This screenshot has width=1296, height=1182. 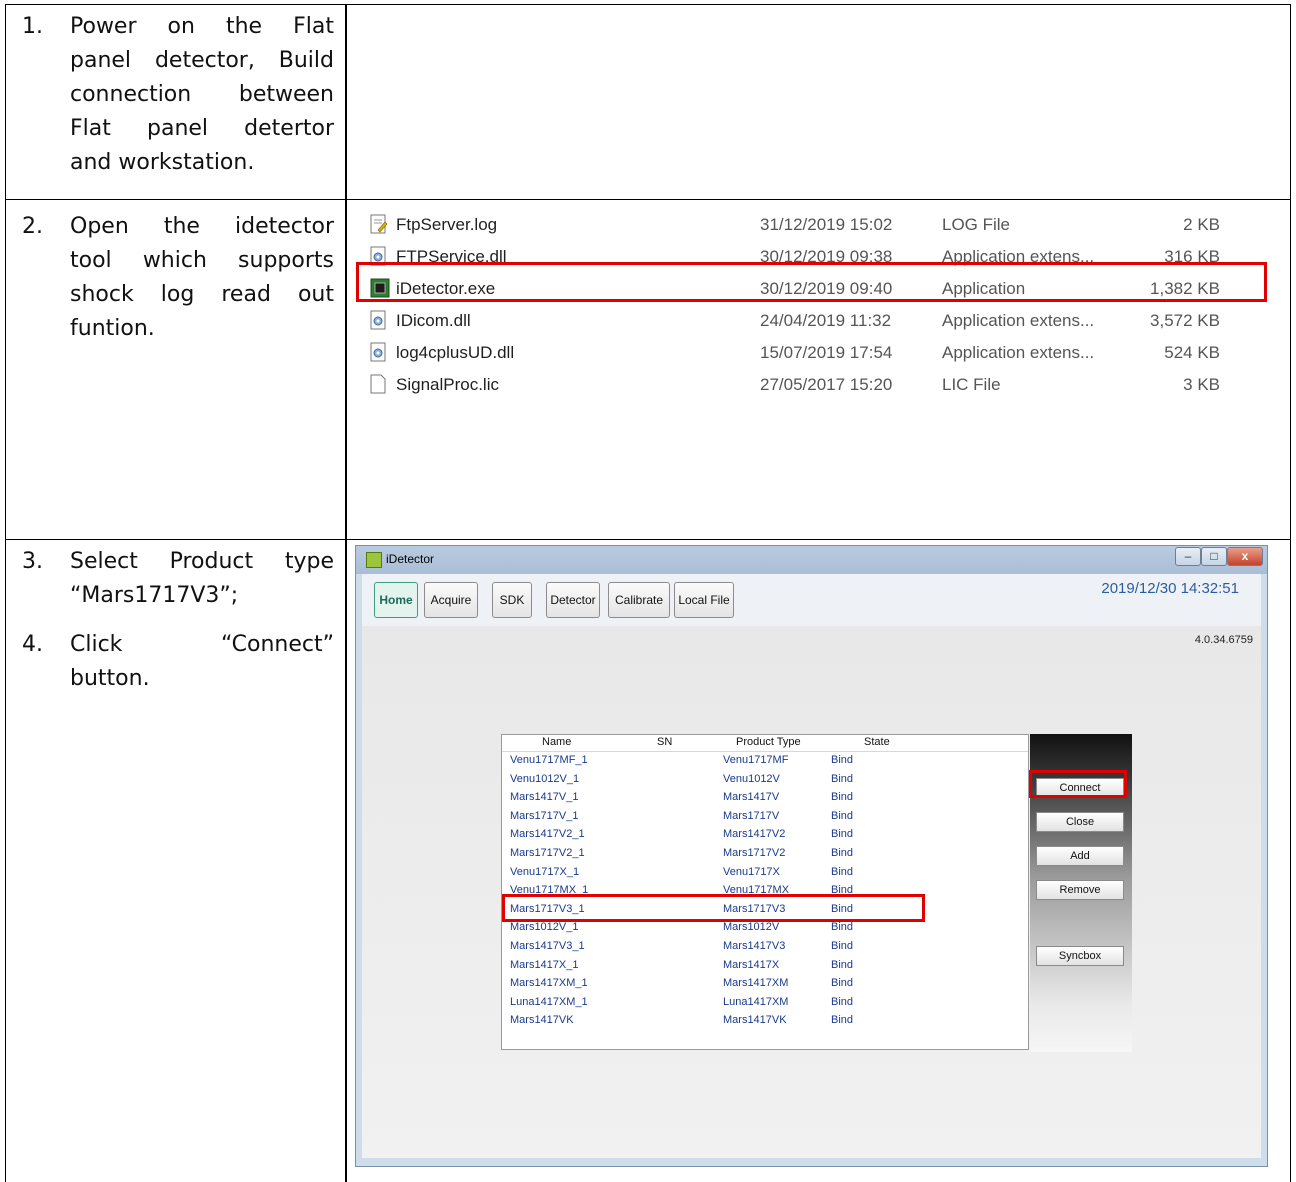 I want to click on file-size: 2 KB, so click(x=1201, y=224).